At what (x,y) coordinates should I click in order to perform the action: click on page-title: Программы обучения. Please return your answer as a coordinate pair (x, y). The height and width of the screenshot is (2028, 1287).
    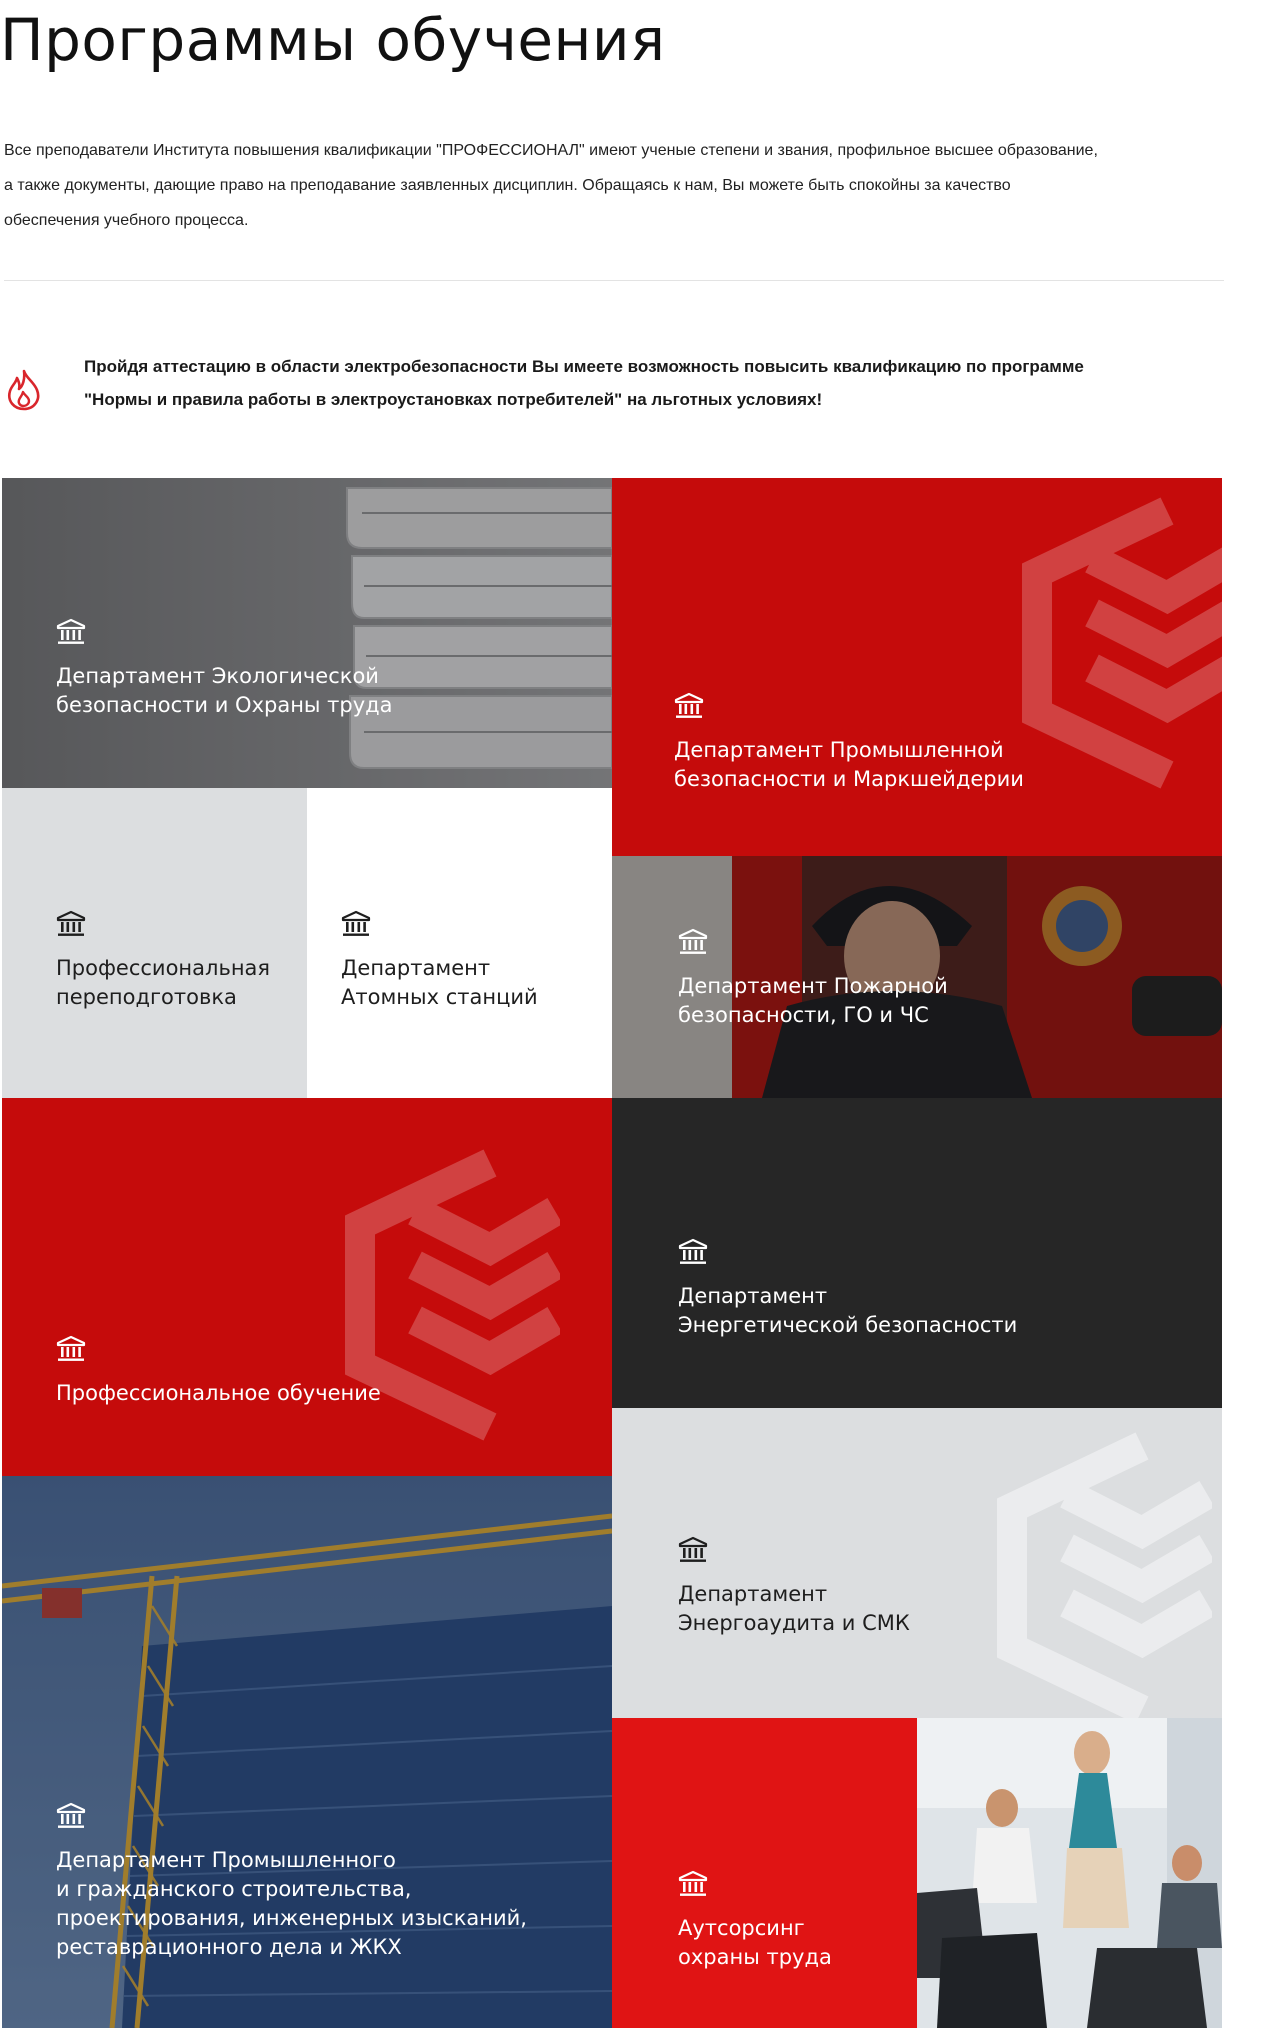
    Looking at the image, I should click on (333, 40).